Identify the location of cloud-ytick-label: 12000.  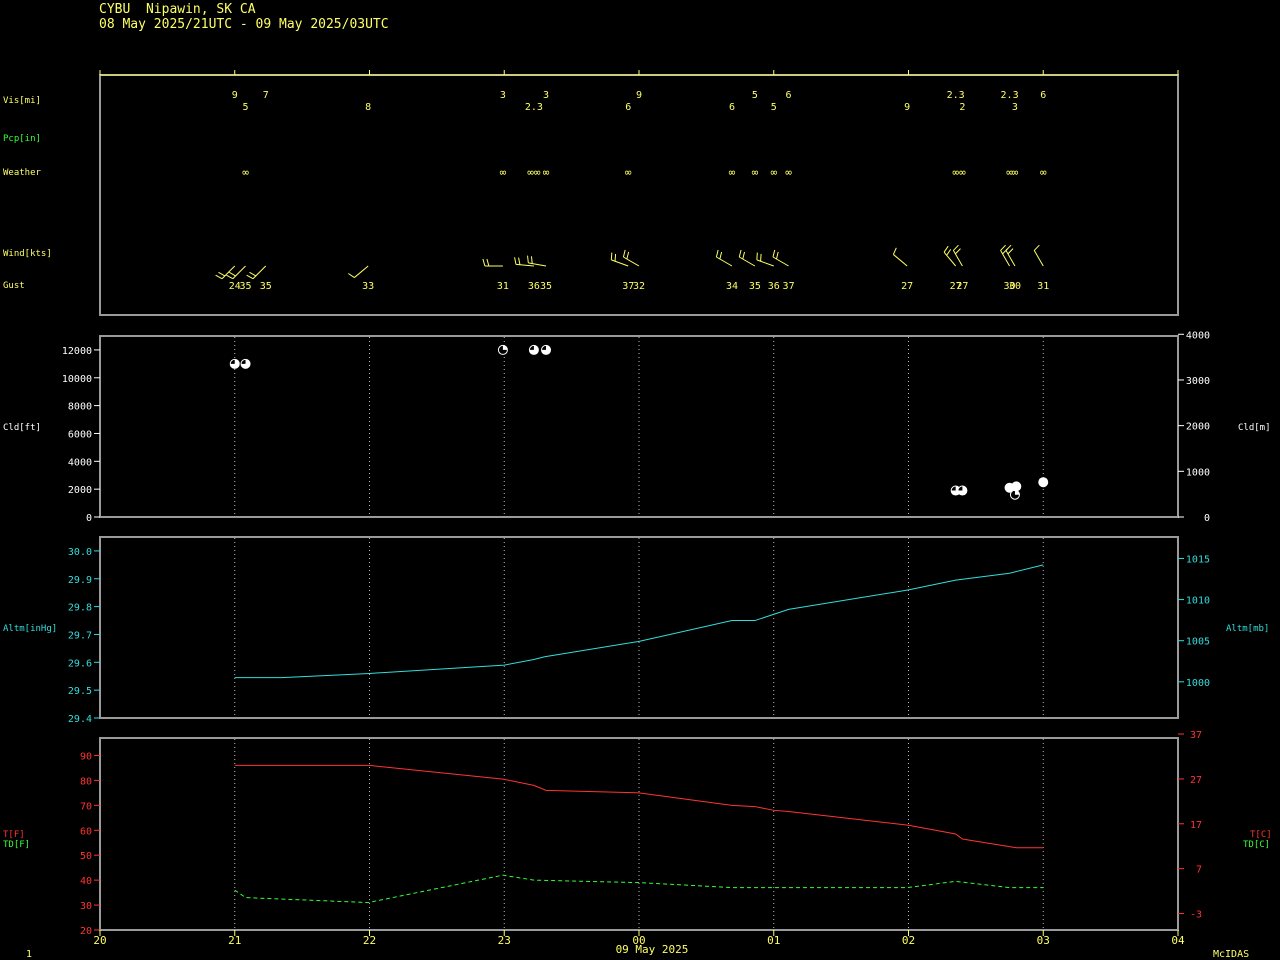
(77, 351).